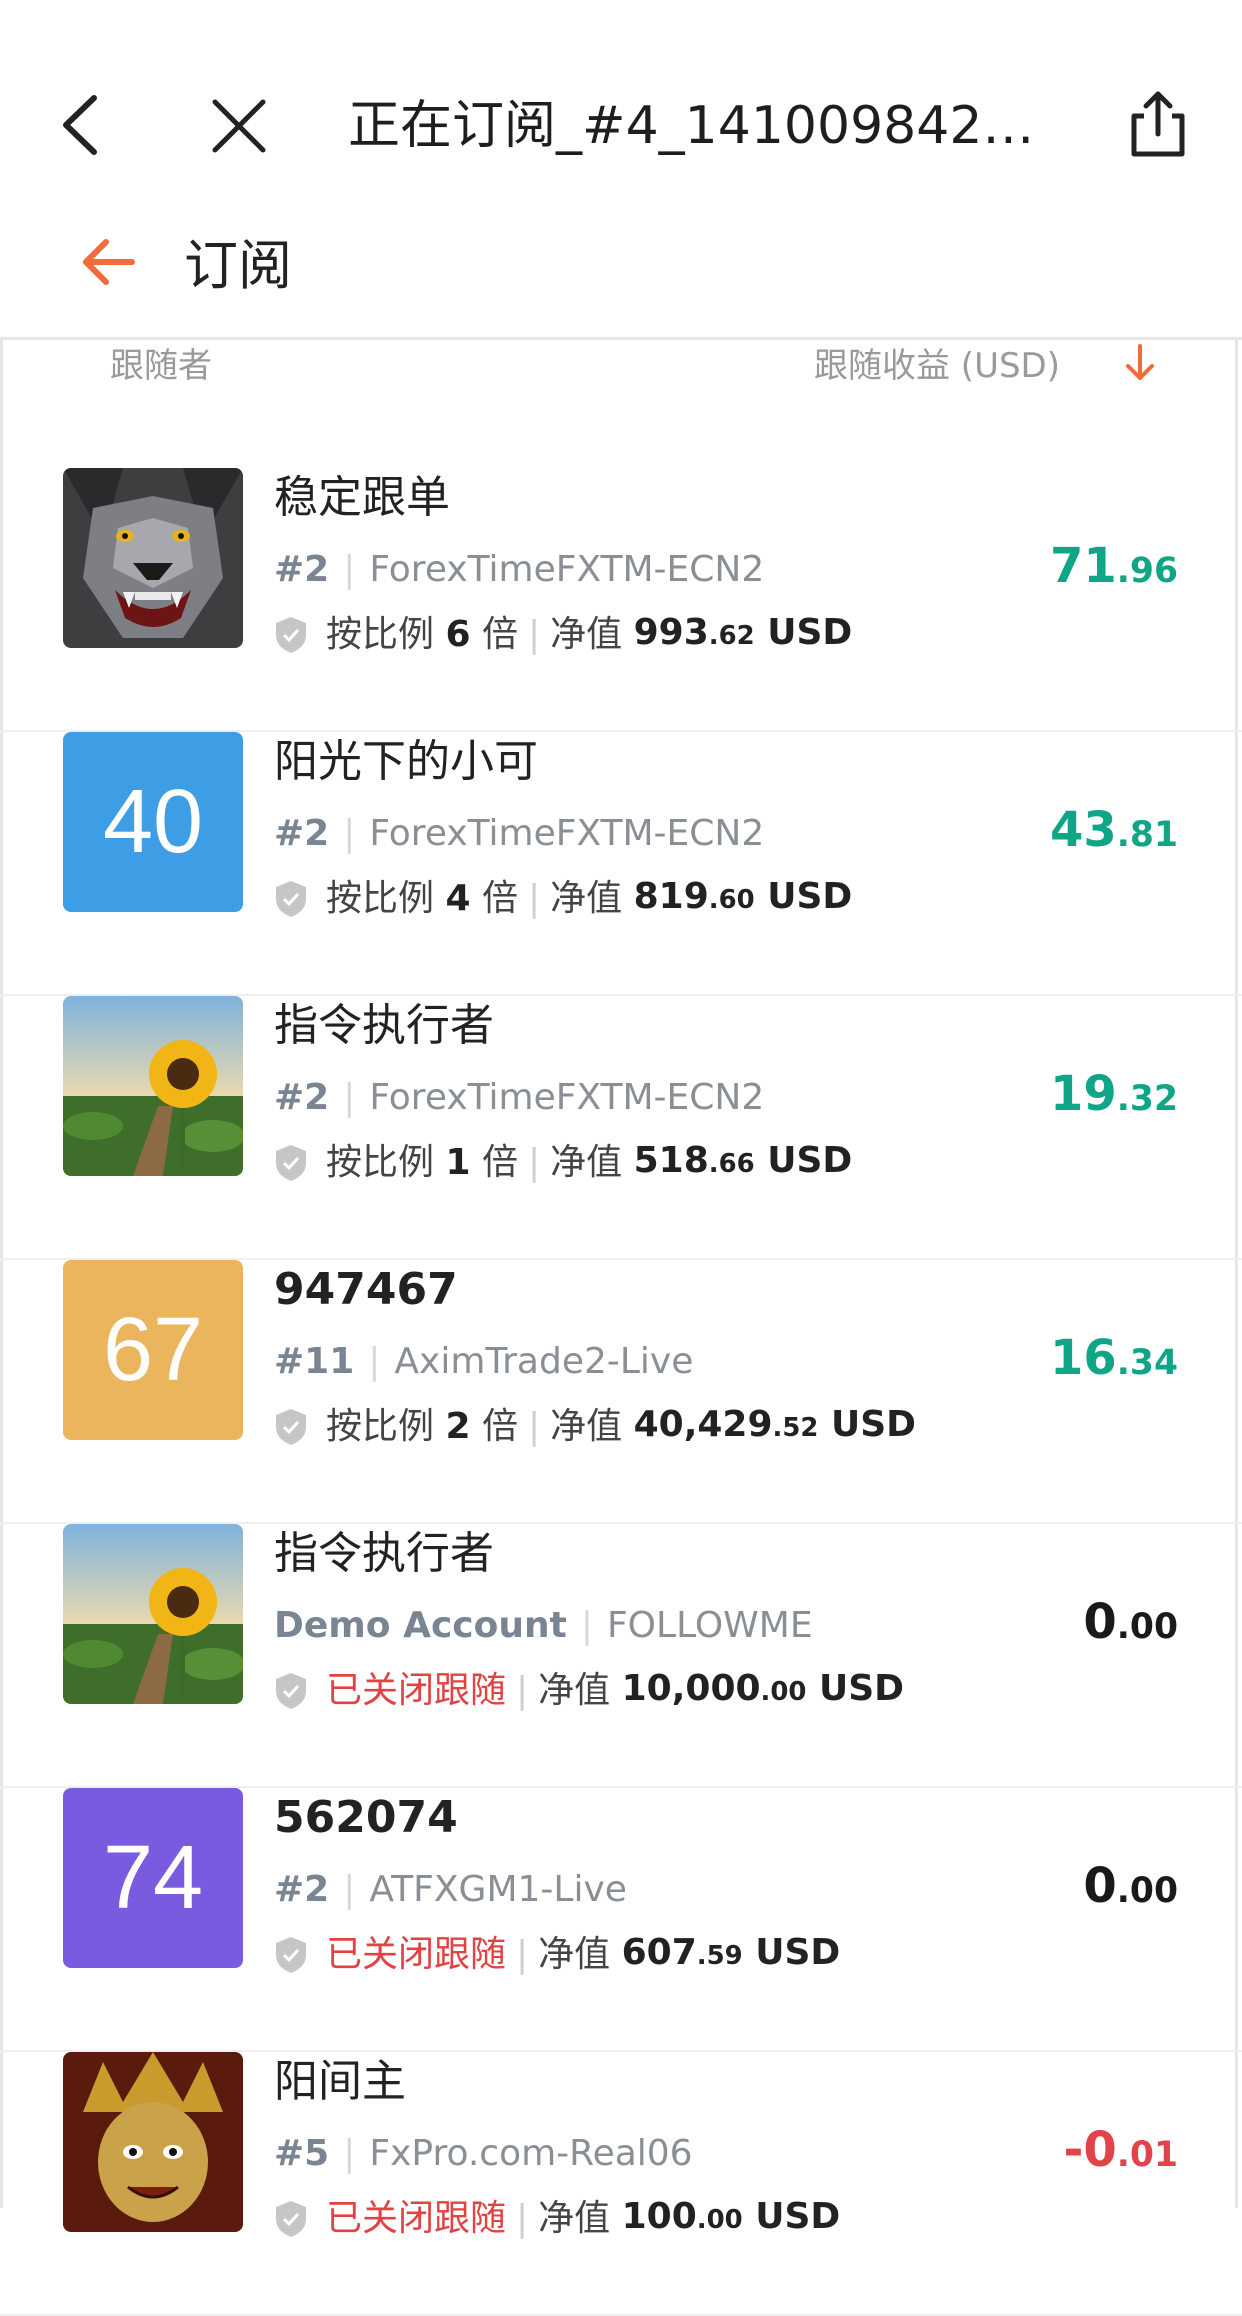  I want to click on profit-integer: -0, so click(1090, 2150).